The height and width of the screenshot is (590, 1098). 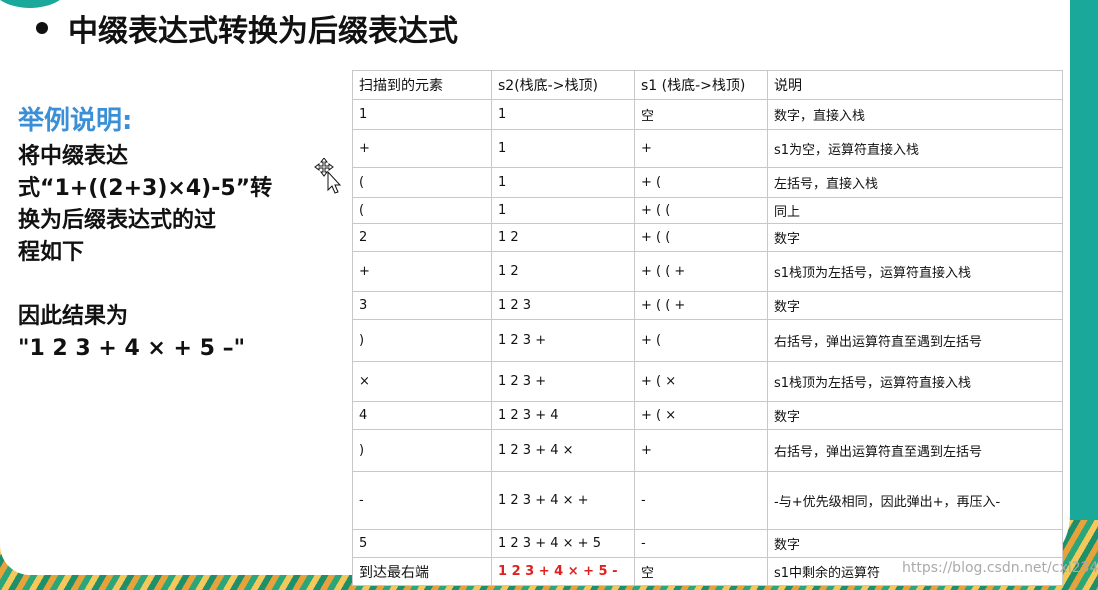 What do you see at coordinates (915, 85) in the screenshot?
I see `header-note: 说明` at bounding box center [915, 85].